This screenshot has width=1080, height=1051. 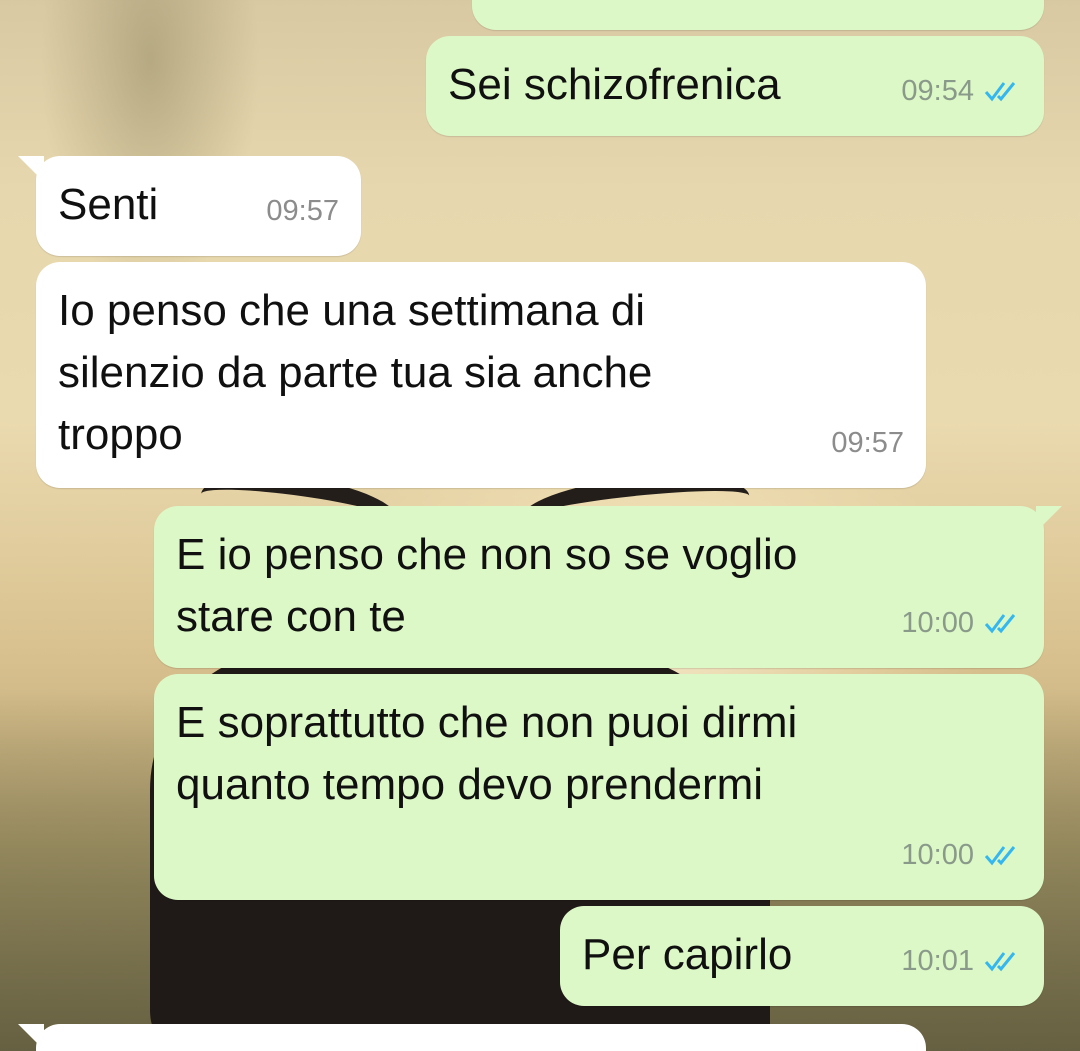 What do you see at coordinates (108, 204) in the screenshot?
I see `message-text: Senti` at bounding box center [108, 204].